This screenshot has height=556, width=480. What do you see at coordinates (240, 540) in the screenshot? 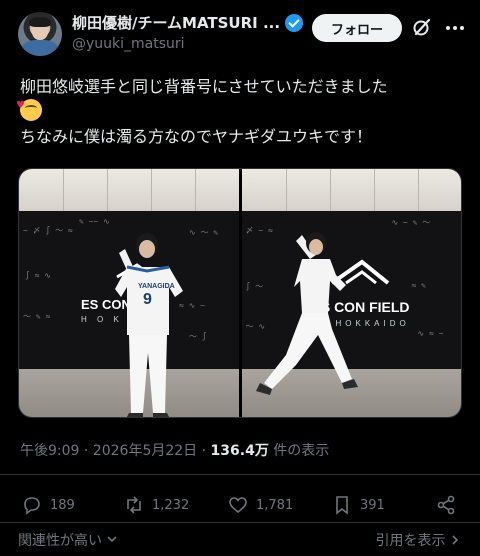
I see `replies-footer: 関連性が高い 引用を表示` at bounding box center [240, 540].